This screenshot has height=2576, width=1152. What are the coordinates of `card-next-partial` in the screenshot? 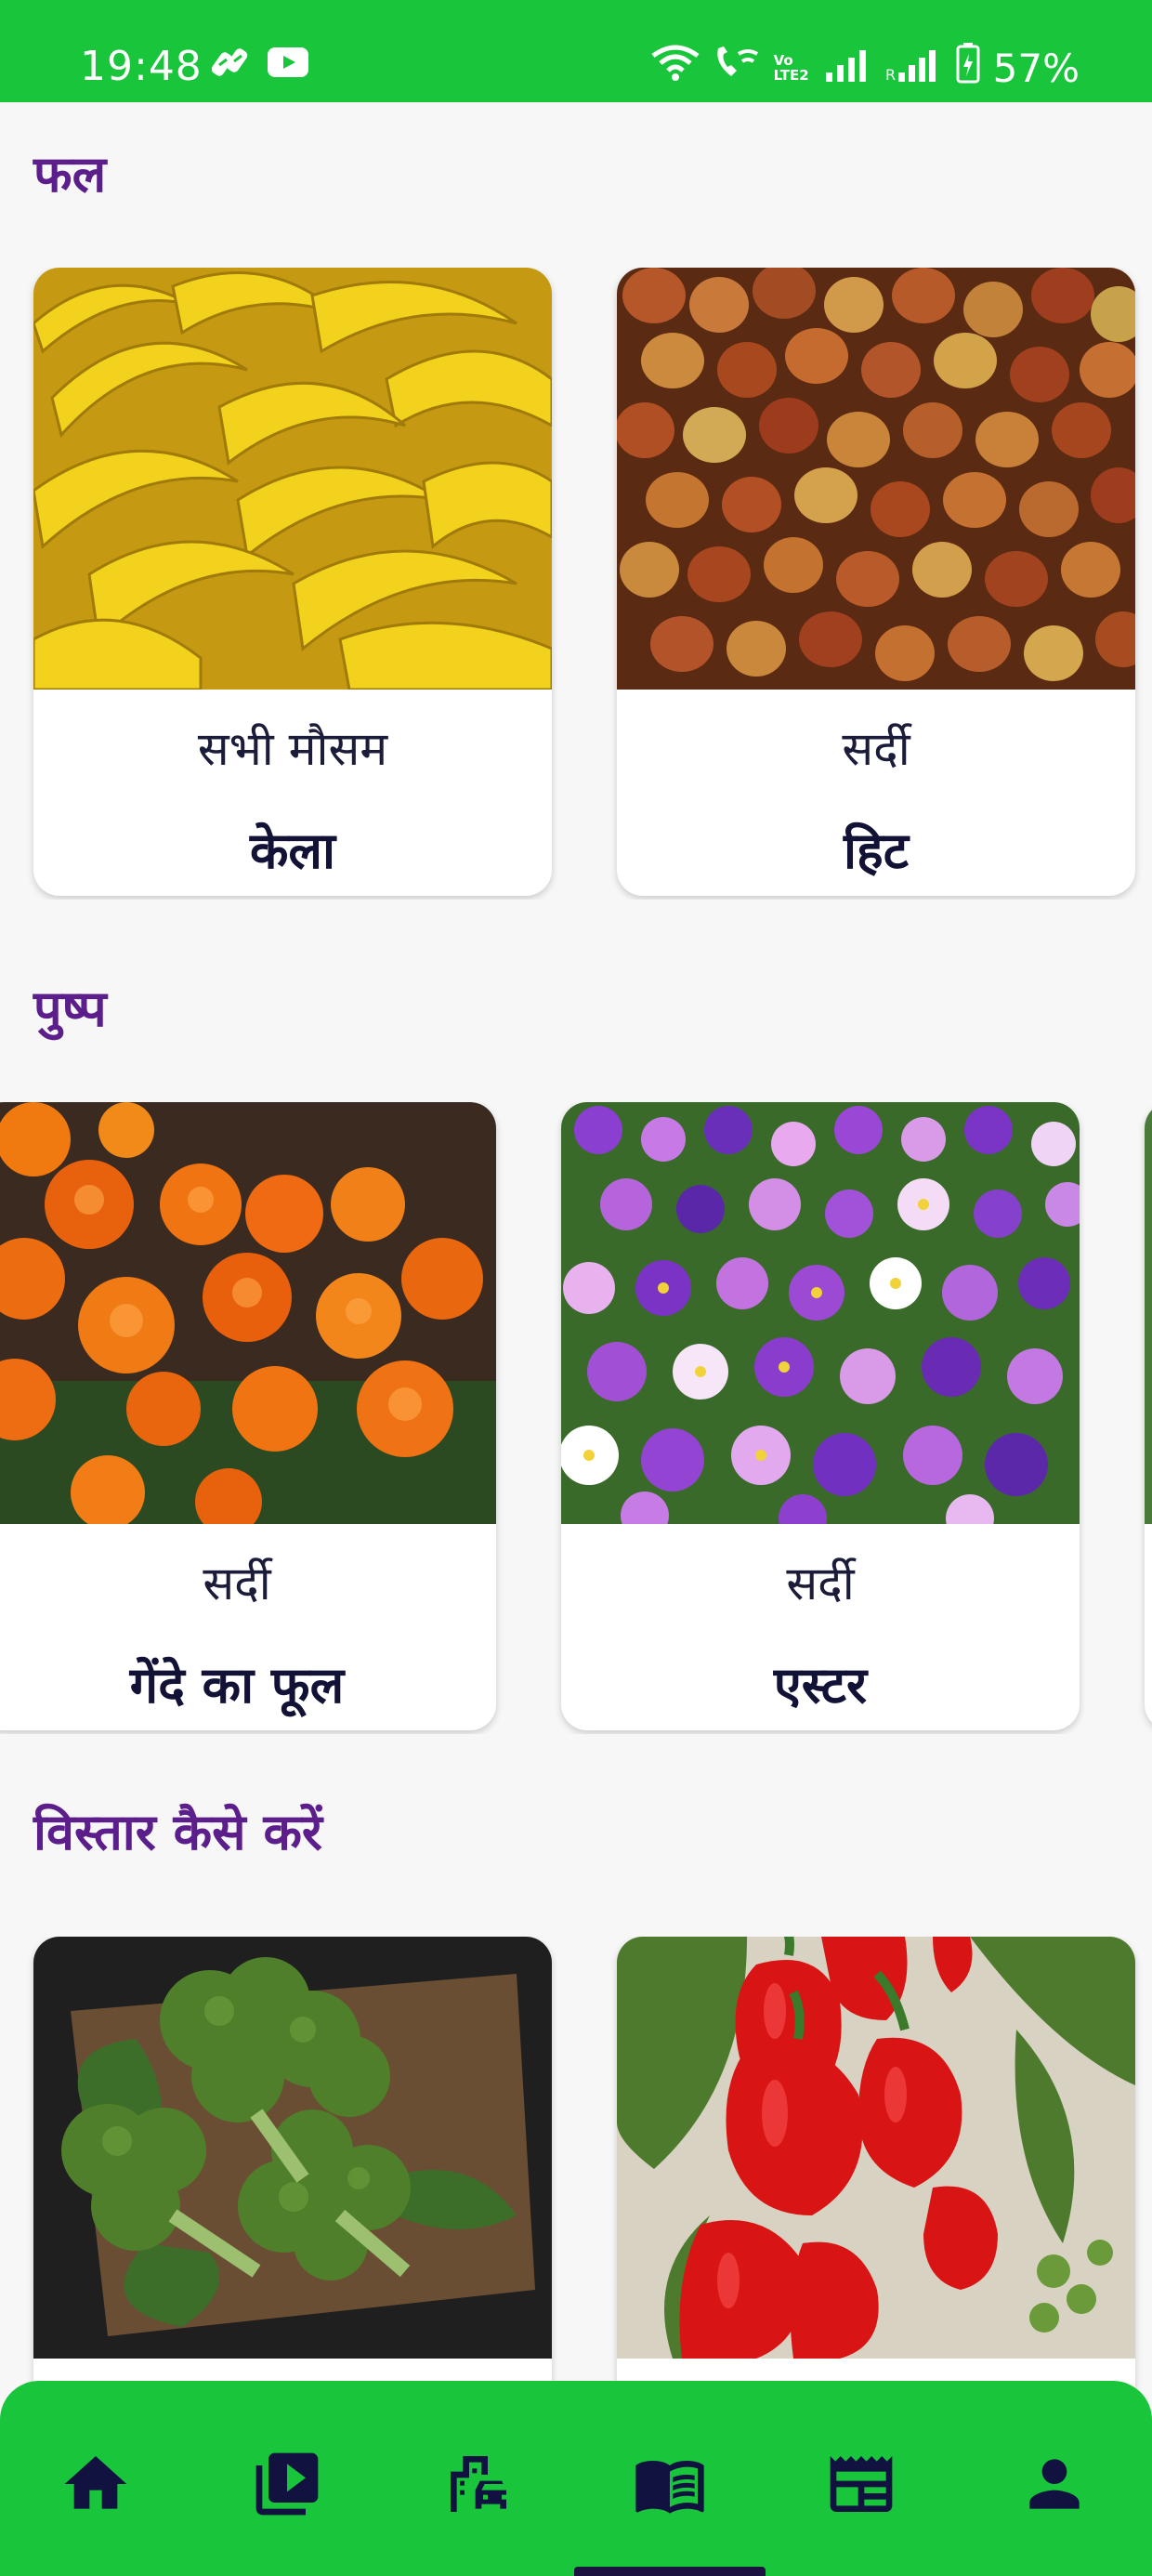 It's located at (1148, 1416).